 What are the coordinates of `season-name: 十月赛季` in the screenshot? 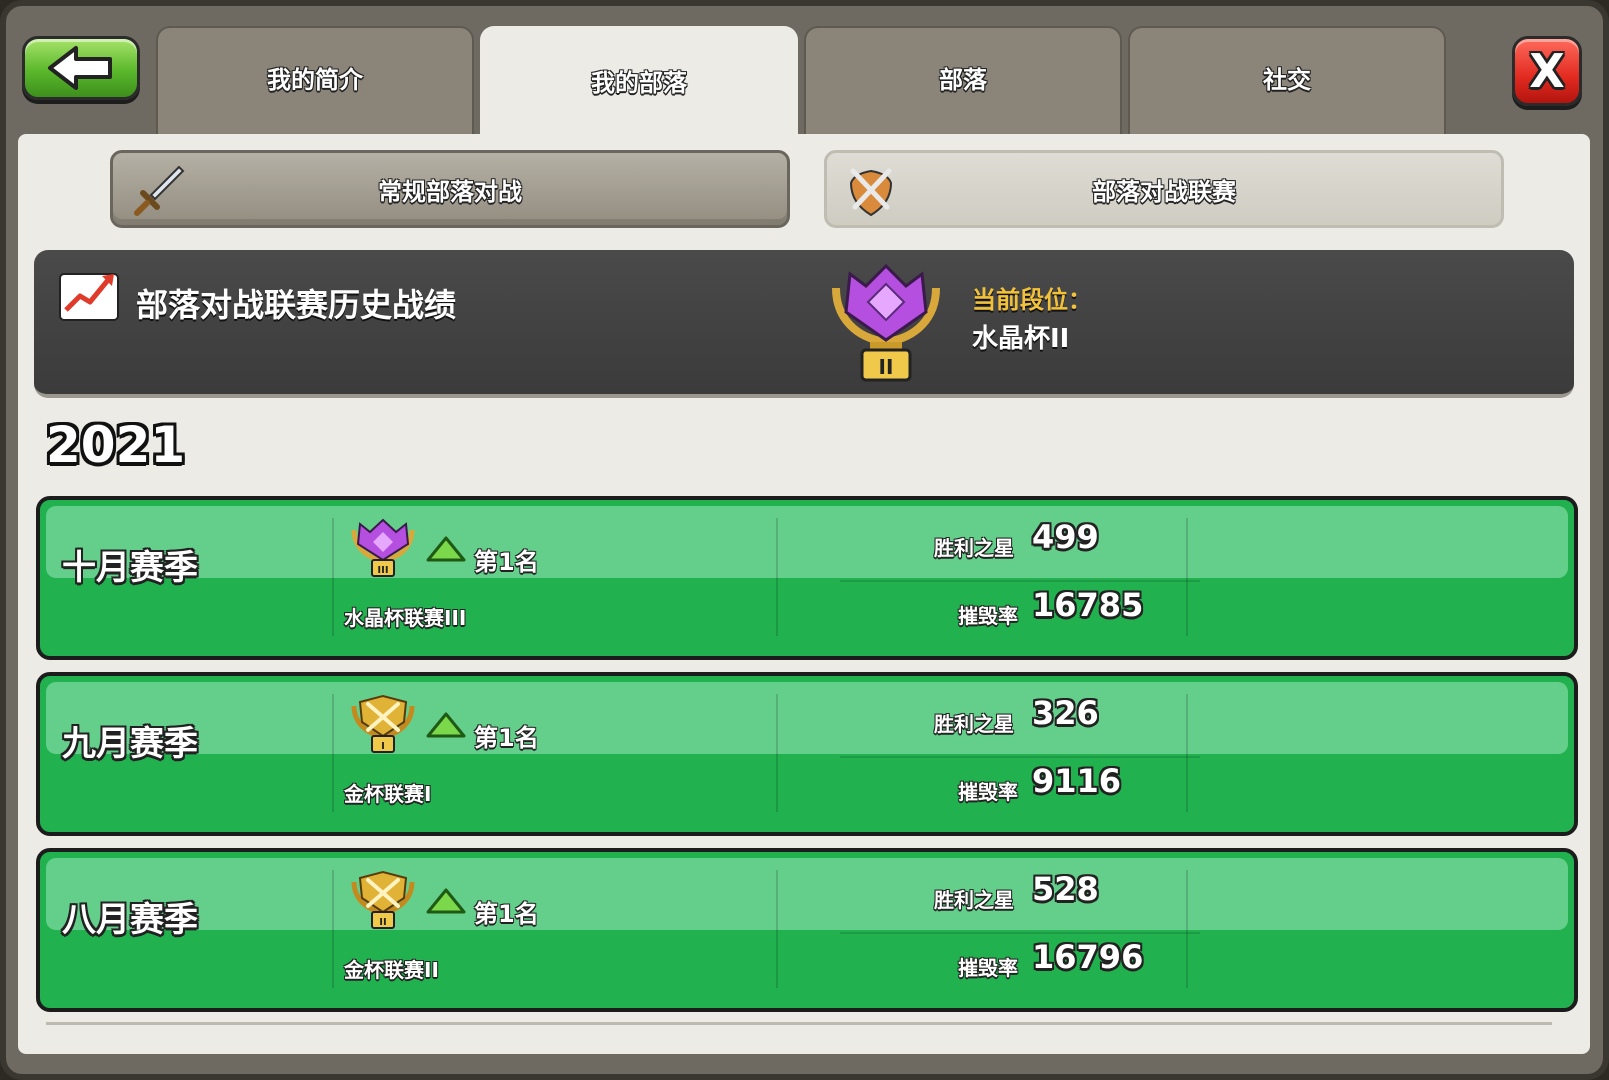 It's located at (130, 568).